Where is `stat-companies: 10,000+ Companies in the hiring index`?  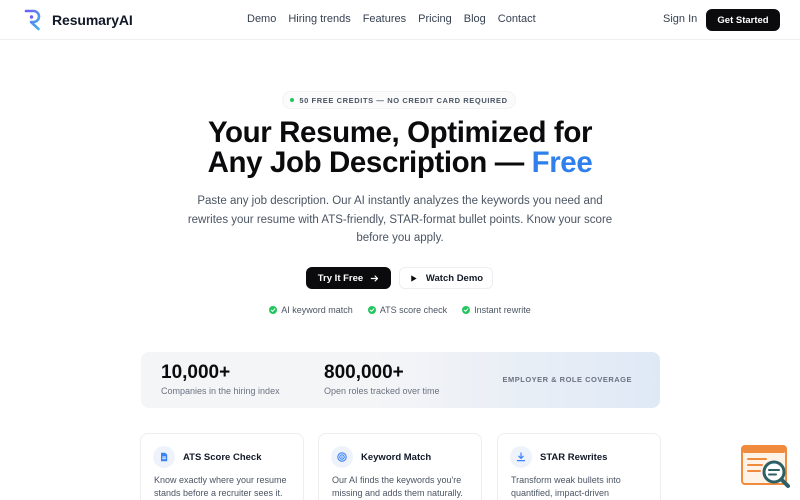
stat-companies: 10,000+ Companies in the hiring index is located at coordinates (220, 379).